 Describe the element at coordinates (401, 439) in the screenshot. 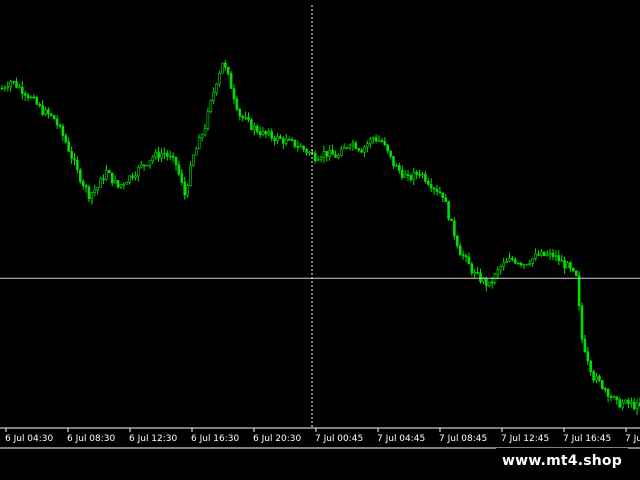

I see `time-tick-label: 7 Jul 04:45` at that location.